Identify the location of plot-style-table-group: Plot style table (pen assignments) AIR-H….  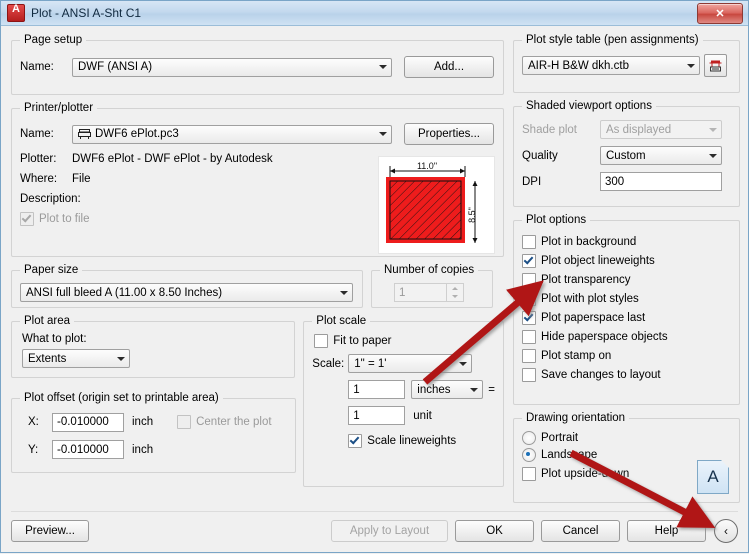
(626, 63).